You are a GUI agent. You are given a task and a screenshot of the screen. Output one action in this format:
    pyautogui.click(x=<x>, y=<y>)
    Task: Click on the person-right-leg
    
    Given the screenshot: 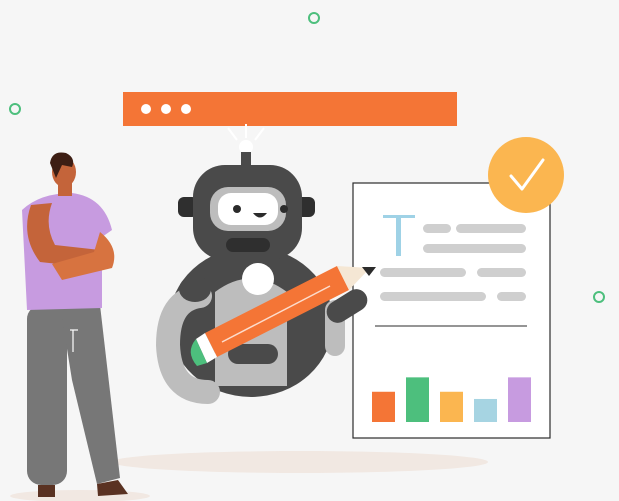 What is the action you would take?
    pyautogui.click(x=90, y=394)
    